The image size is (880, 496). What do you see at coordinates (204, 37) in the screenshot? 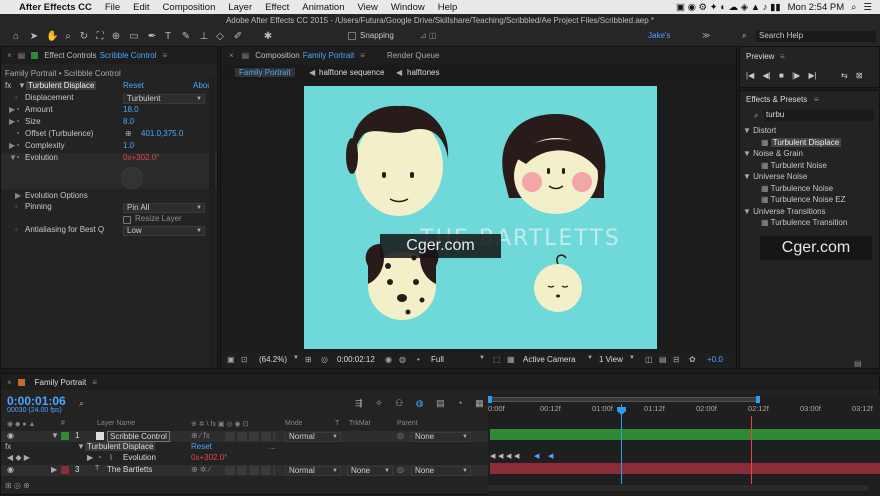
I see `clone-tool-icon: ⊥` at bounding box center [204, 37].